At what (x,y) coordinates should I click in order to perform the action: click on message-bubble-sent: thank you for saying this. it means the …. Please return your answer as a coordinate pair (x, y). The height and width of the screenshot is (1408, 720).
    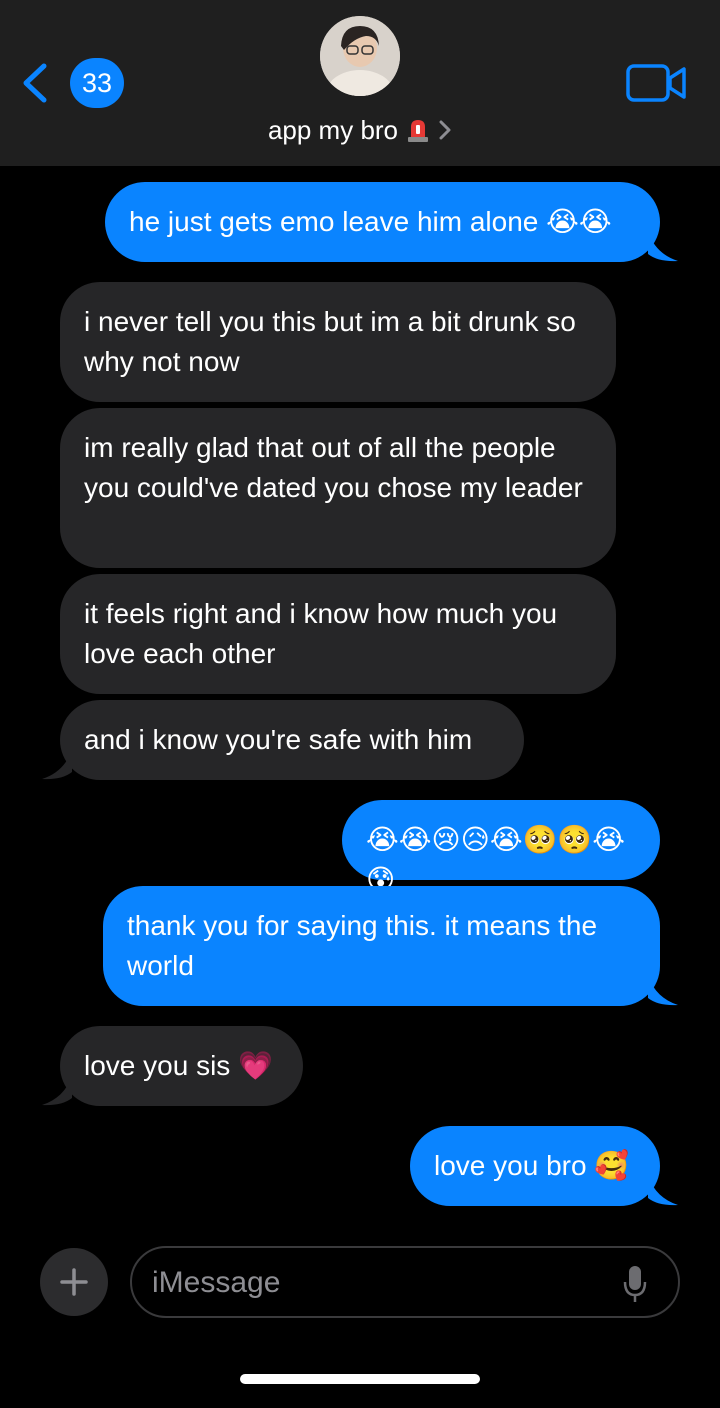
    Looking at the image, I should click on (381, 946).